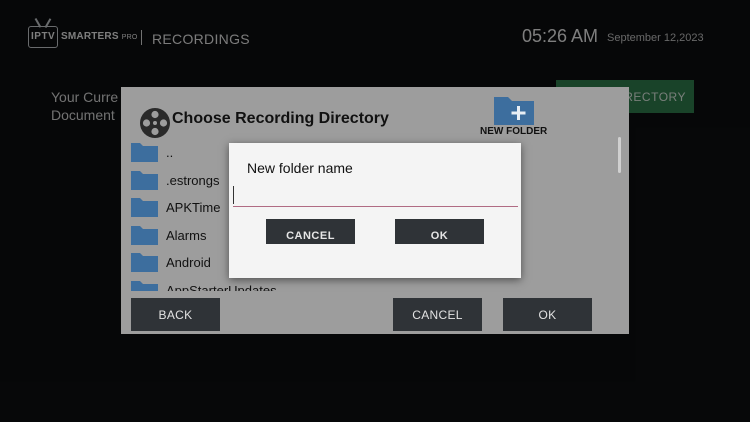 Image resolution: width=750 pixels, height=422 pixels. What do you see at coordinates (155, 123) in the screenshot?
I see `film-reel-icon` at bounding box center [155, 123].